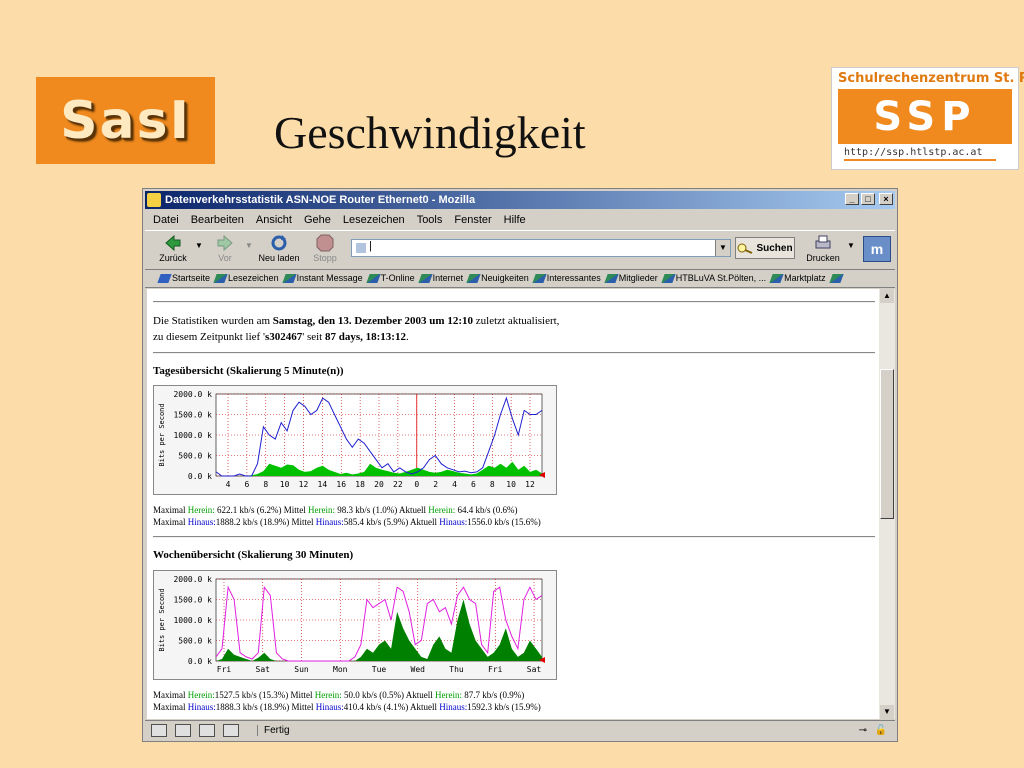 This screenshot has height=768, width=1024. Describe the element at coordinates (209, 337) in the screenshot. I see `intro-text: zu diesem Zeitpunkt lief '` at that location.